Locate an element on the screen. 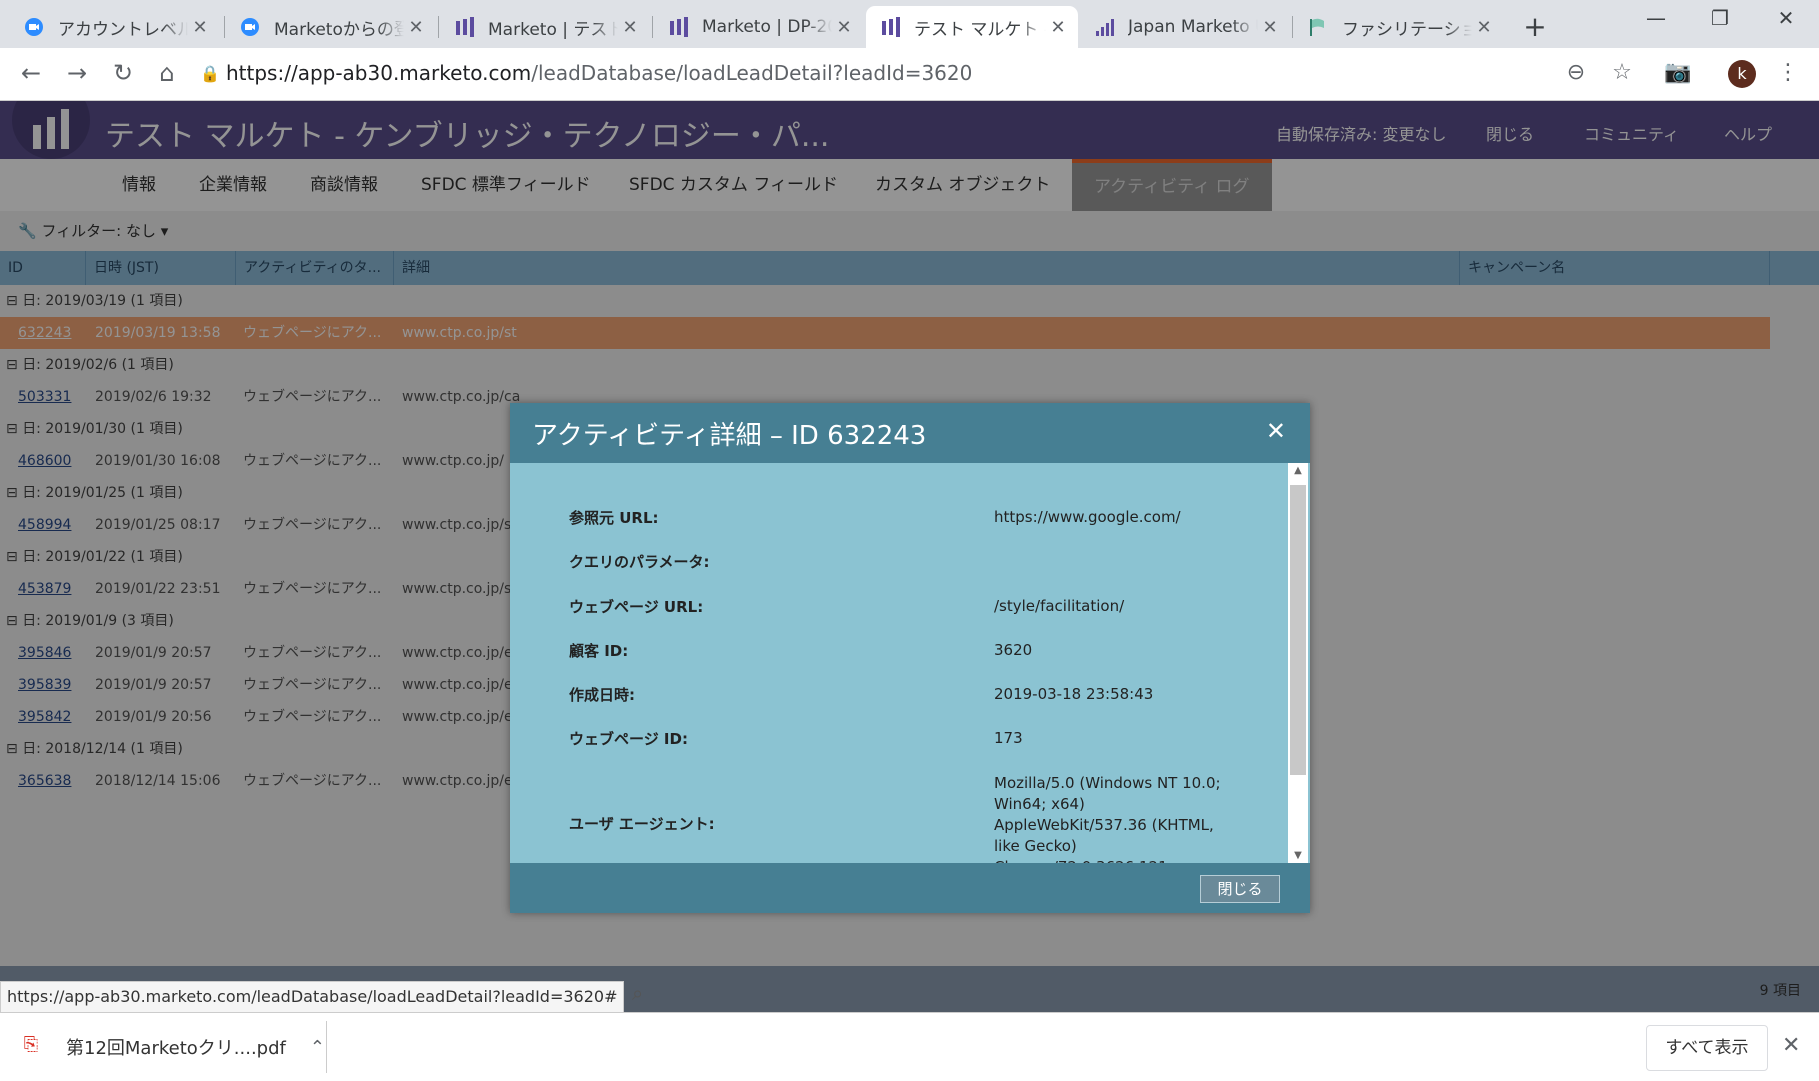  browser-tab: Japan Marketo U ✕ is located at coordinates (1185, 27).